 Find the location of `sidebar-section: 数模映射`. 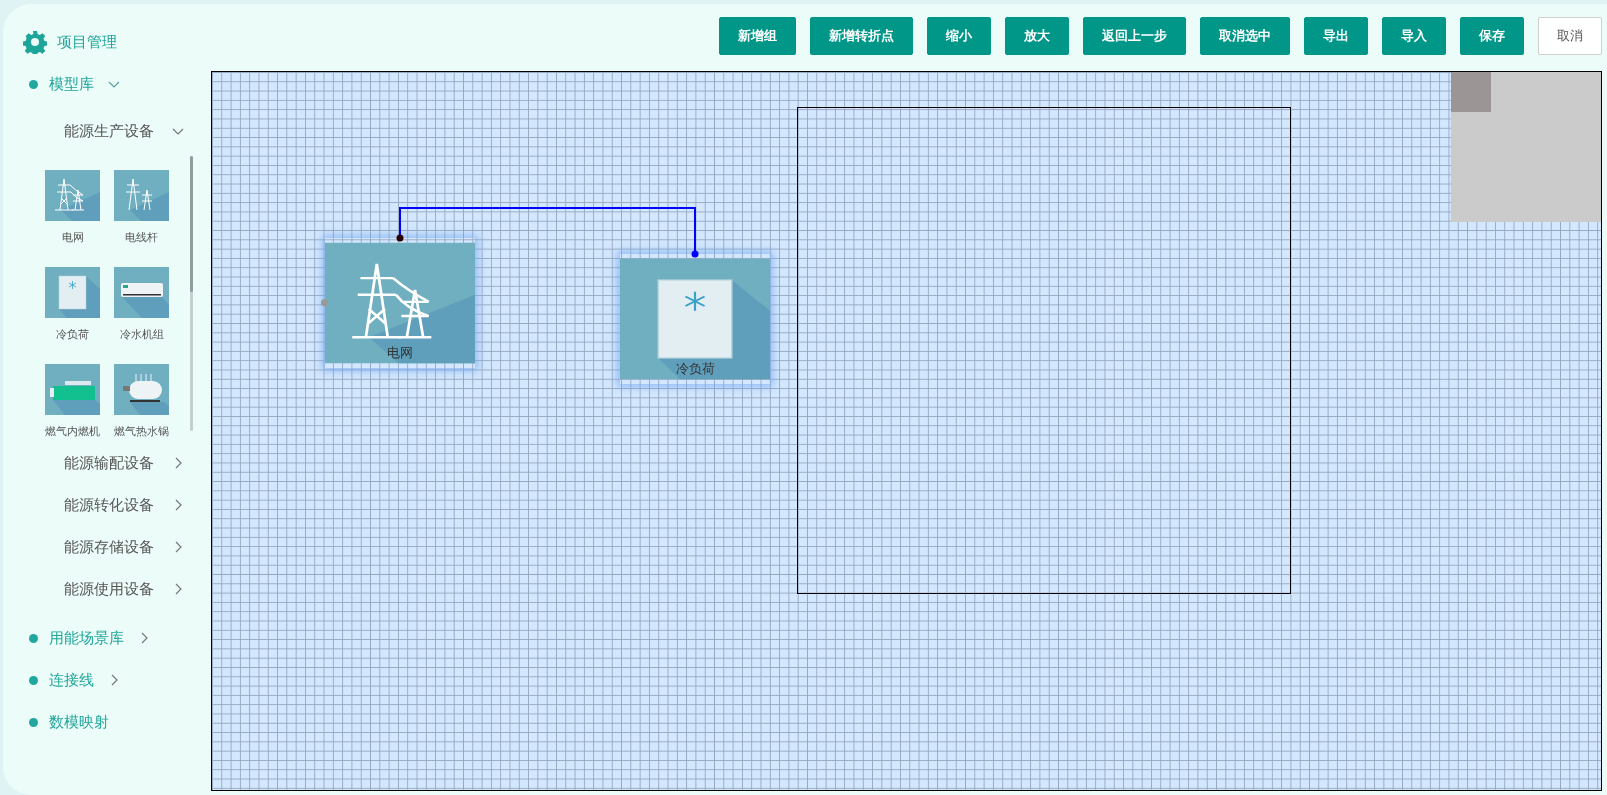

sidebar-section: 数模映射 is located at coordinates (79, 722).